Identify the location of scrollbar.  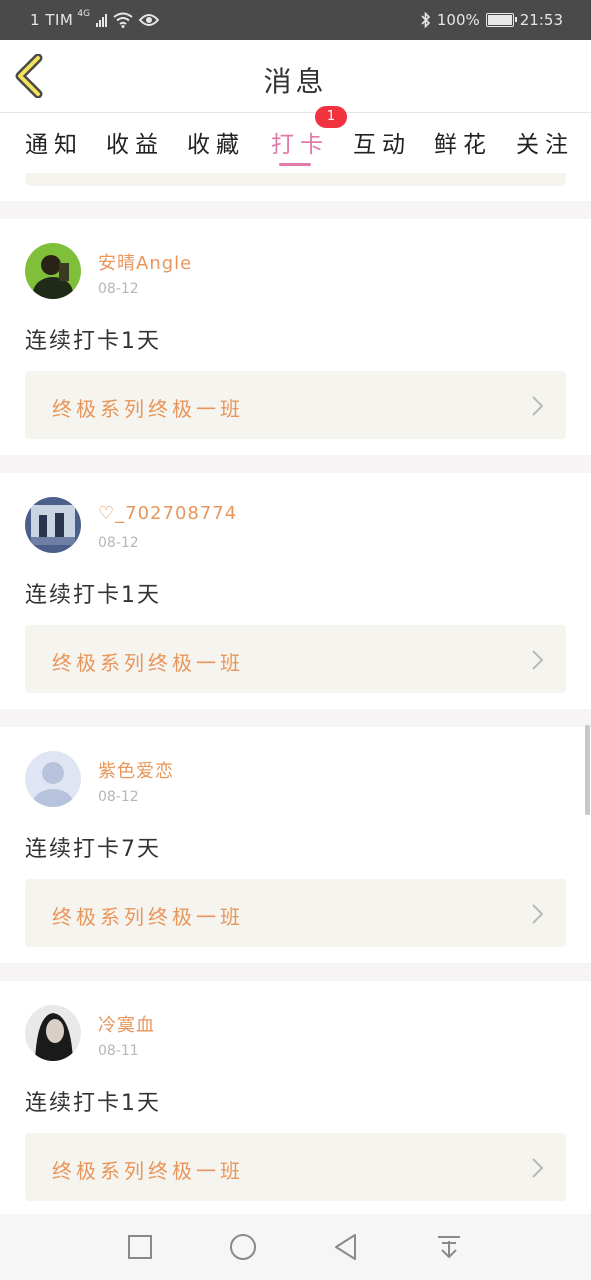
(587, 770).